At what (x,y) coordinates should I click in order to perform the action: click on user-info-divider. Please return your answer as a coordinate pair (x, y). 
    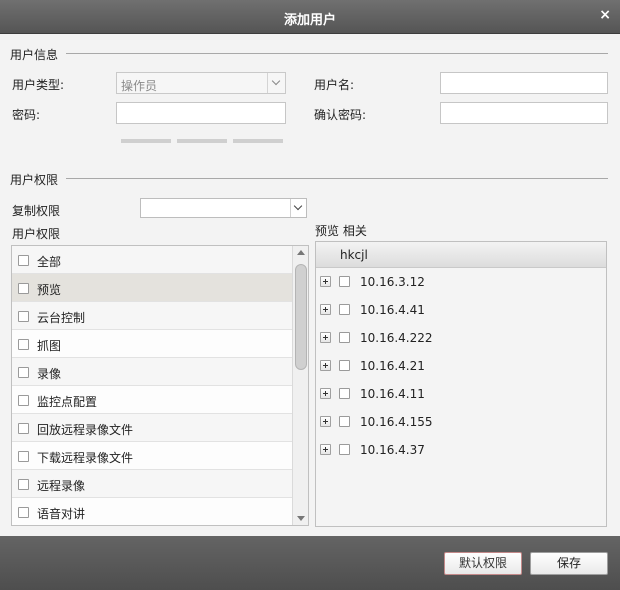
    Looking at the image, I should click on (337, 53).